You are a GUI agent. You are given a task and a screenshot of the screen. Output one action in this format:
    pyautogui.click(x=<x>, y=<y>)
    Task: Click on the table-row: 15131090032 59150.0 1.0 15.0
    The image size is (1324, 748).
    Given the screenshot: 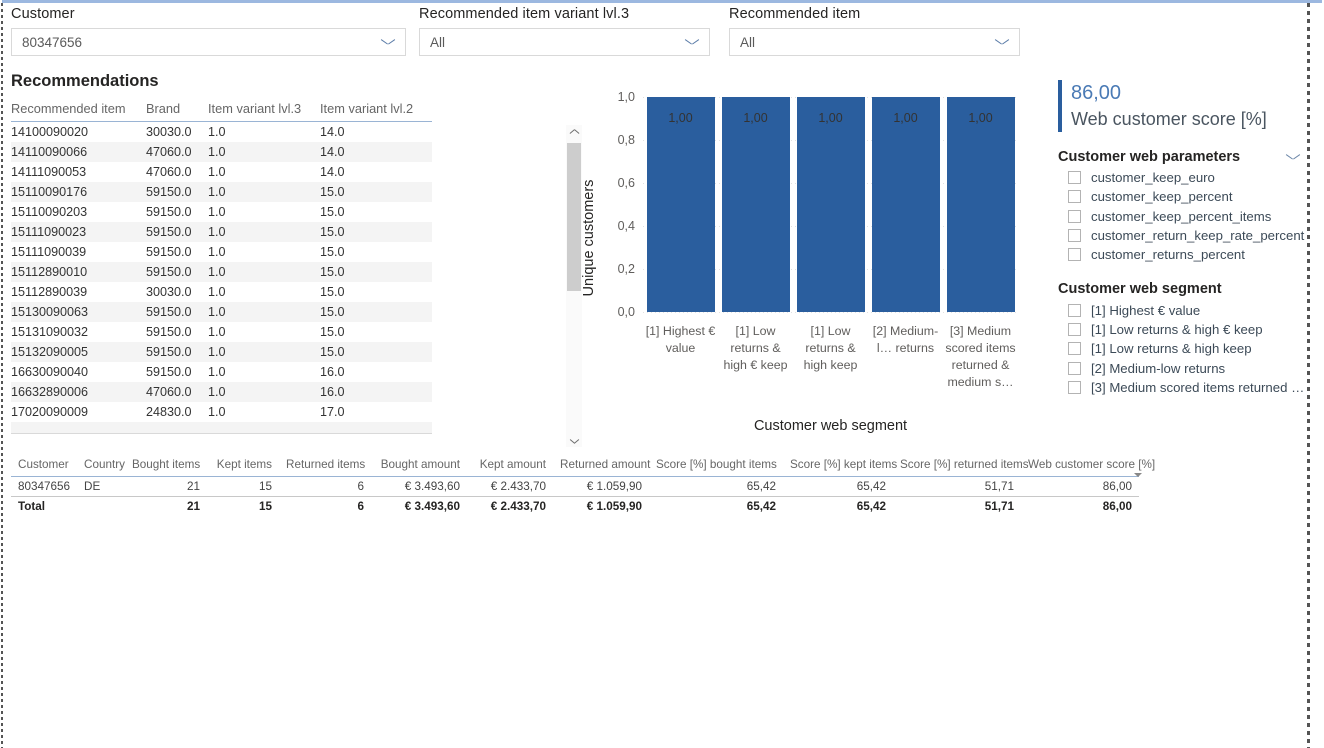 What is the action you would take?
    pyautogui.click(x=221, y=332)
    